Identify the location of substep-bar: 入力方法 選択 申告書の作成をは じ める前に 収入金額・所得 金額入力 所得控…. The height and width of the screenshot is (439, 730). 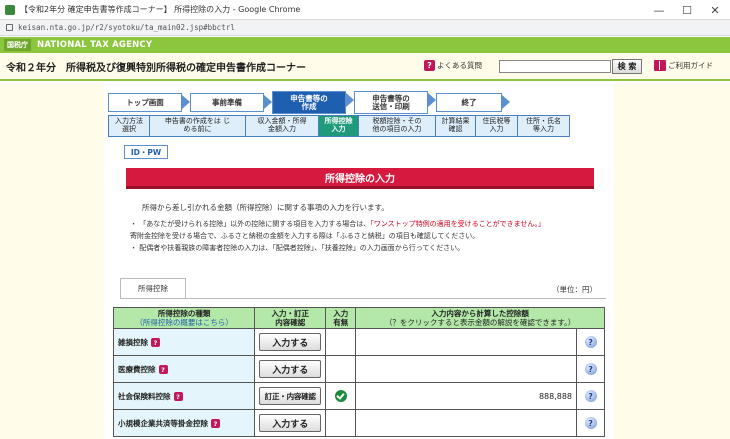
(339, 126).